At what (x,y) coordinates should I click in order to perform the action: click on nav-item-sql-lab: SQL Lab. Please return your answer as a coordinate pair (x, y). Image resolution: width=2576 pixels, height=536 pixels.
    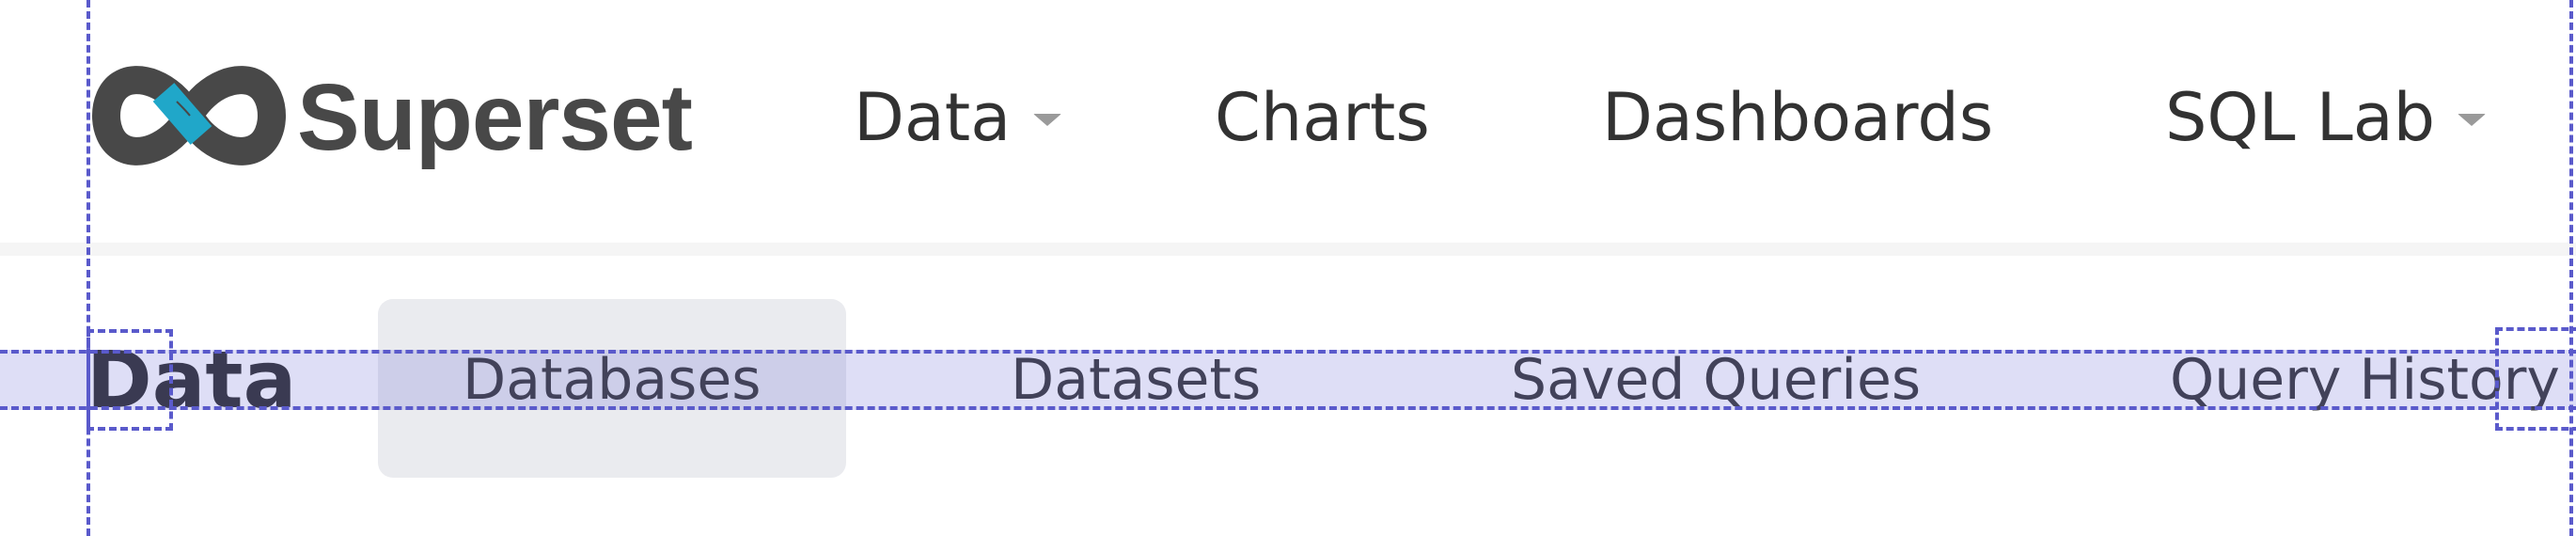
    Looking at the image, I should click on (2326, 117).